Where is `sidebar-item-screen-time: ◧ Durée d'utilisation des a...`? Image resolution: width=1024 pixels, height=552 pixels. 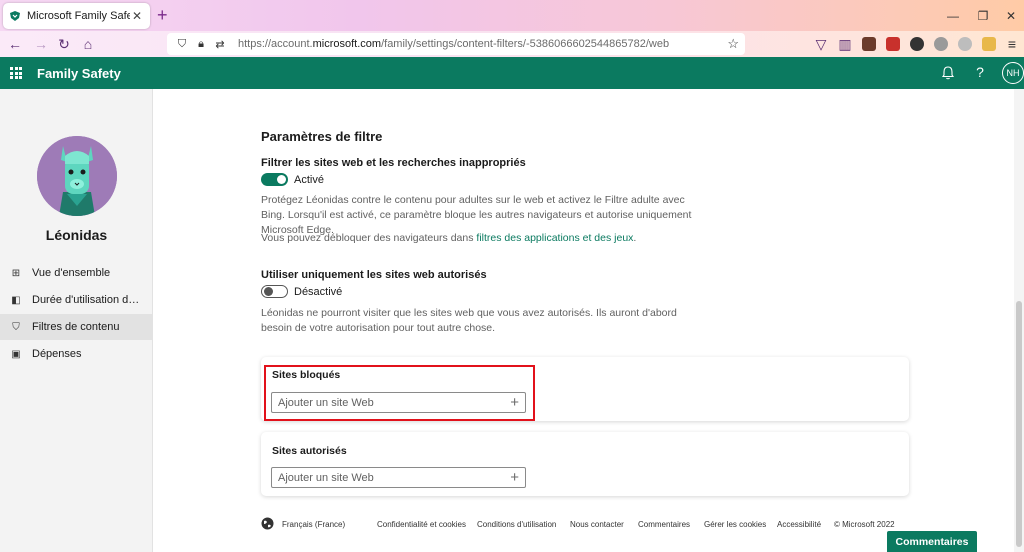 sidebar-item-screen-time: ◧ Durée d'utilisation des a... is located at coordinates (76, 300).